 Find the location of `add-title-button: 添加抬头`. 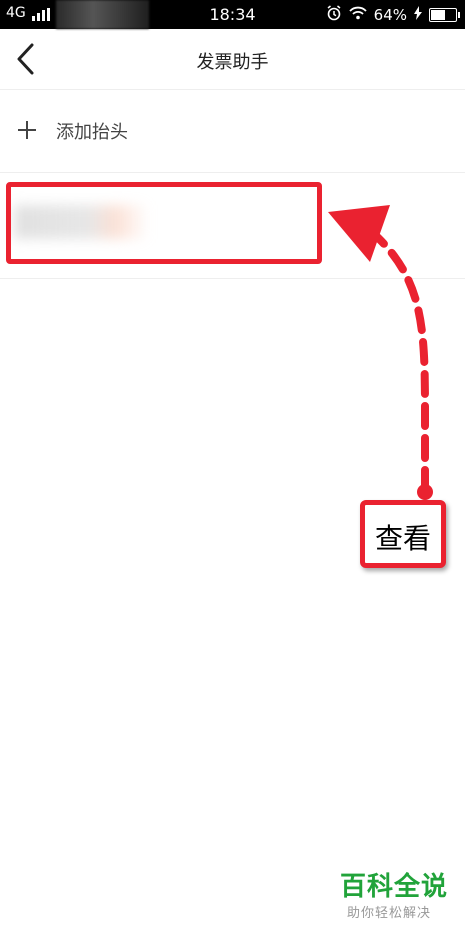

add-title-button: 添加抬头 is located at coordinates (232, 131).